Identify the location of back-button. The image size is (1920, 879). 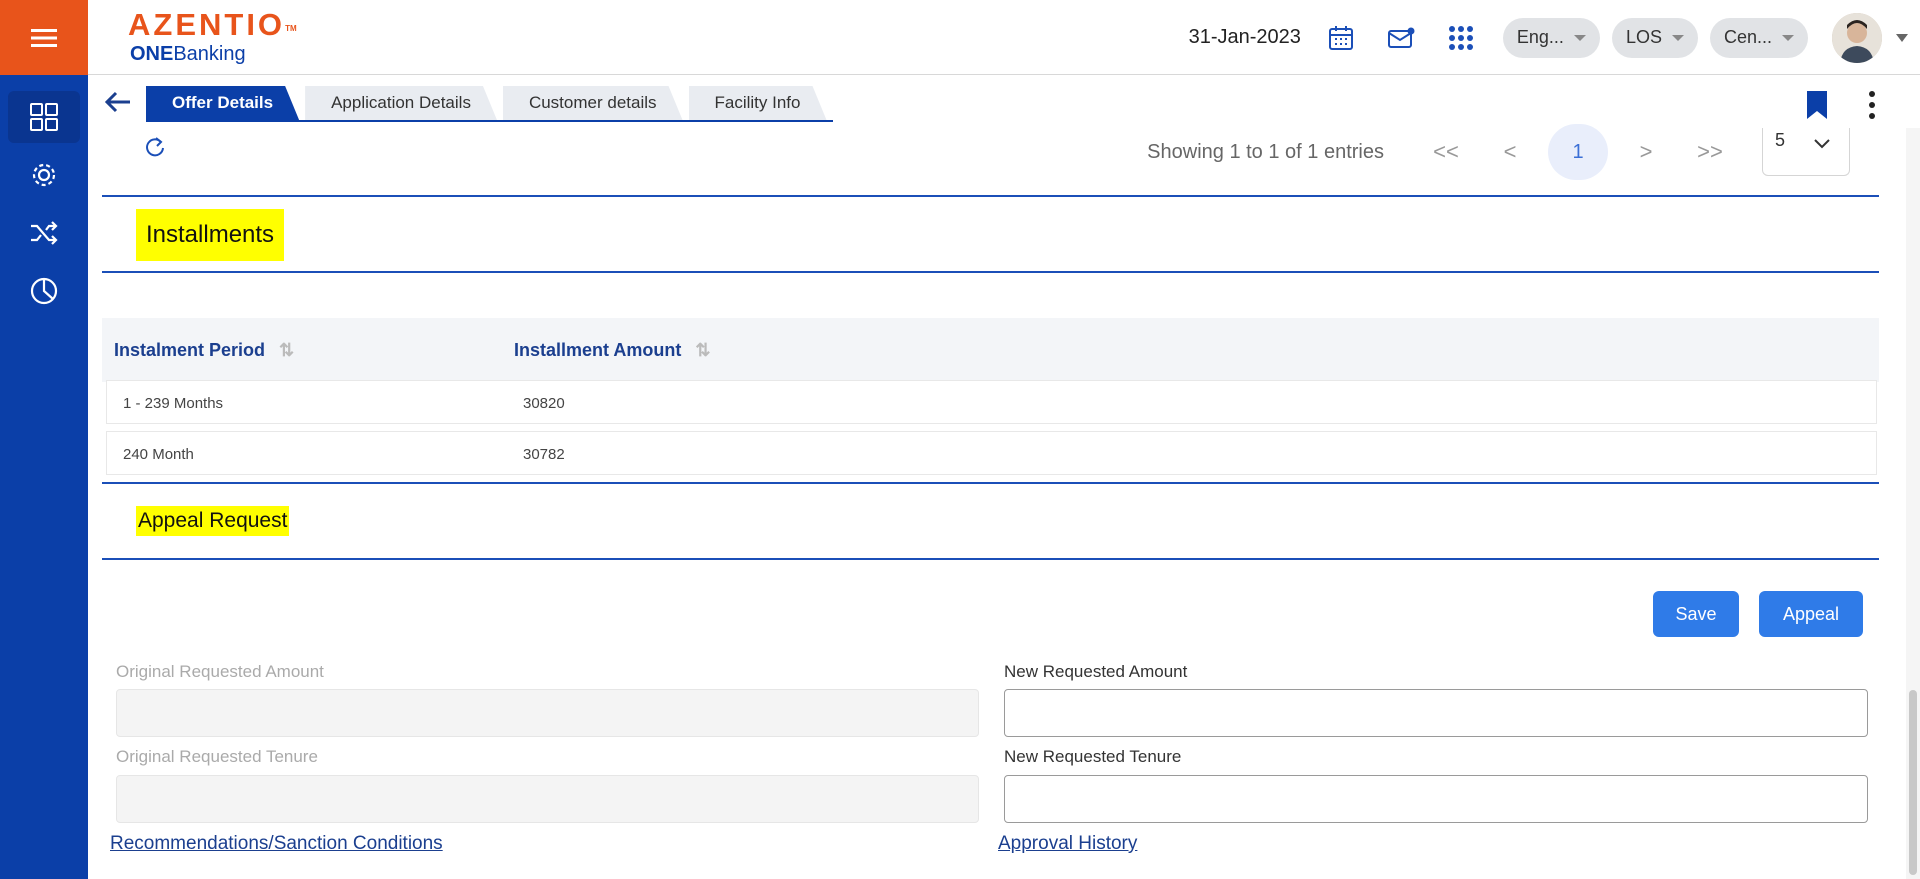
(118, 104).